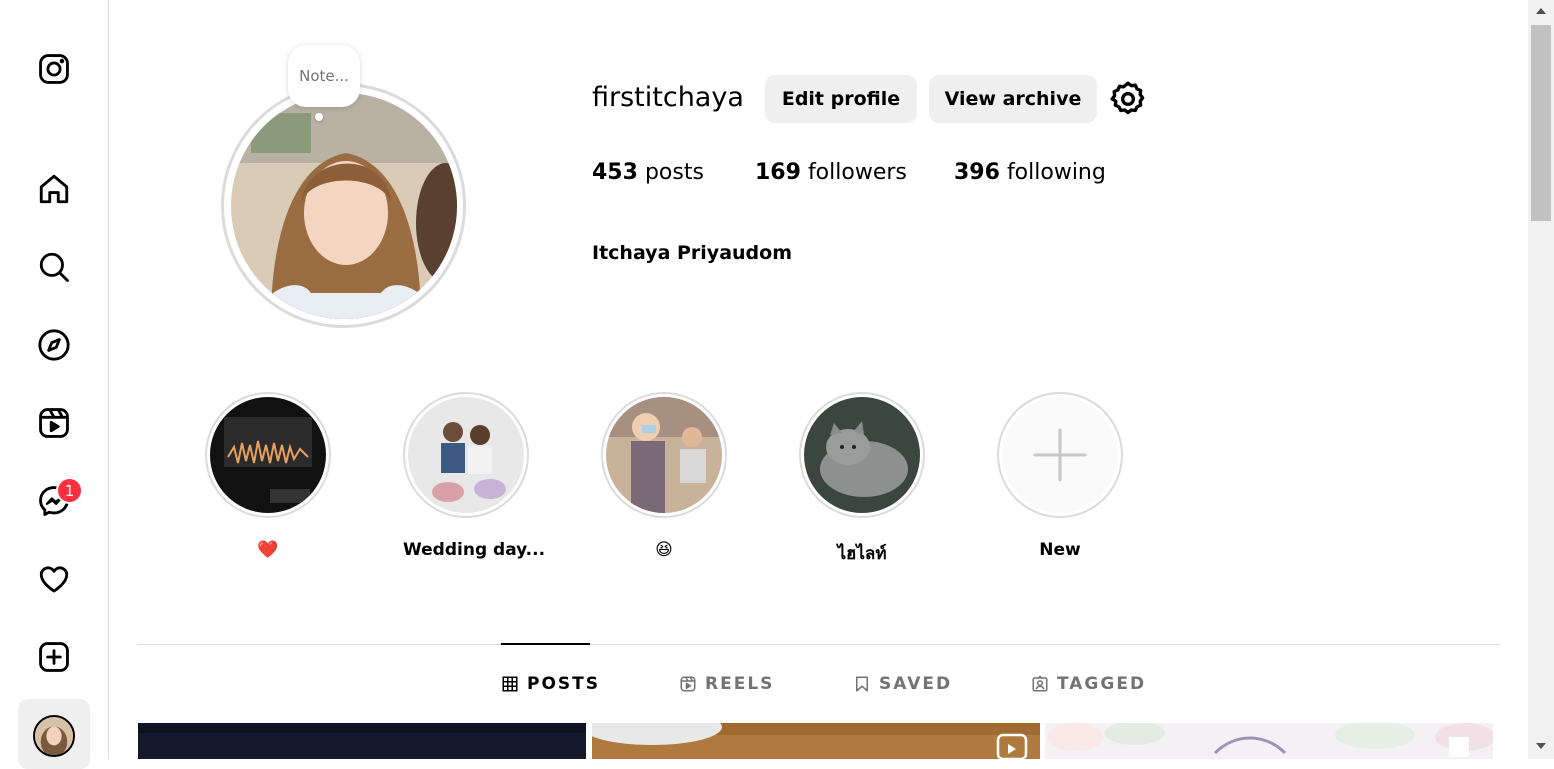 The image size is (1554, 769). I want to click on view-archive-button: View archive, so click(1013, 99).